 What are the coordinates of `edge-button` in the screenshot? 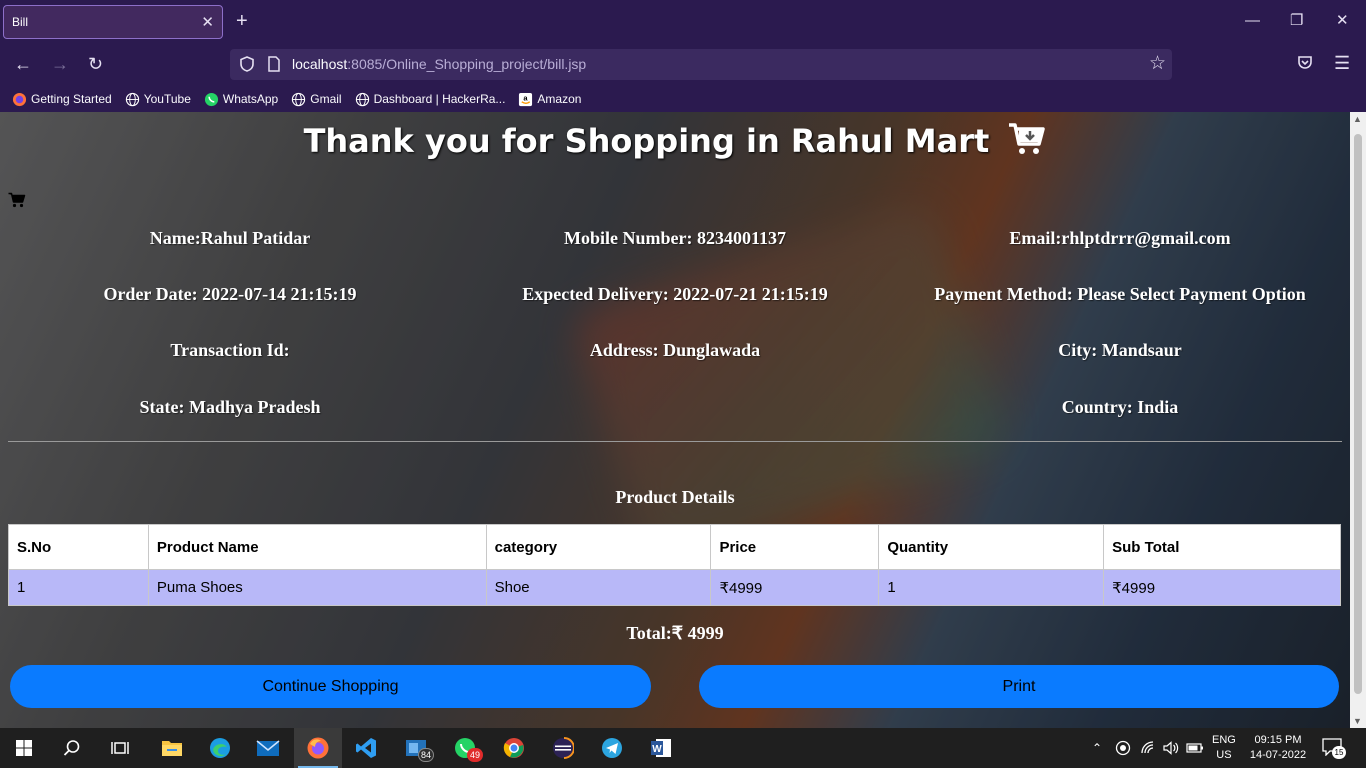 It's located at (220, 748).